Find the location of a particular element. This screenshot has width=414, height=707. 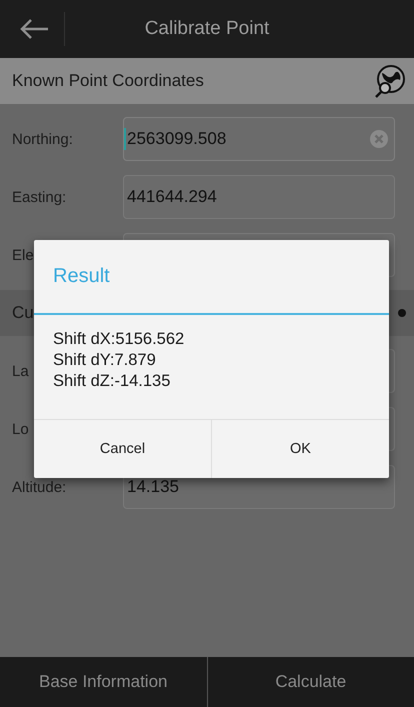

field-label: Northing: is located at coordinates (43, 139).